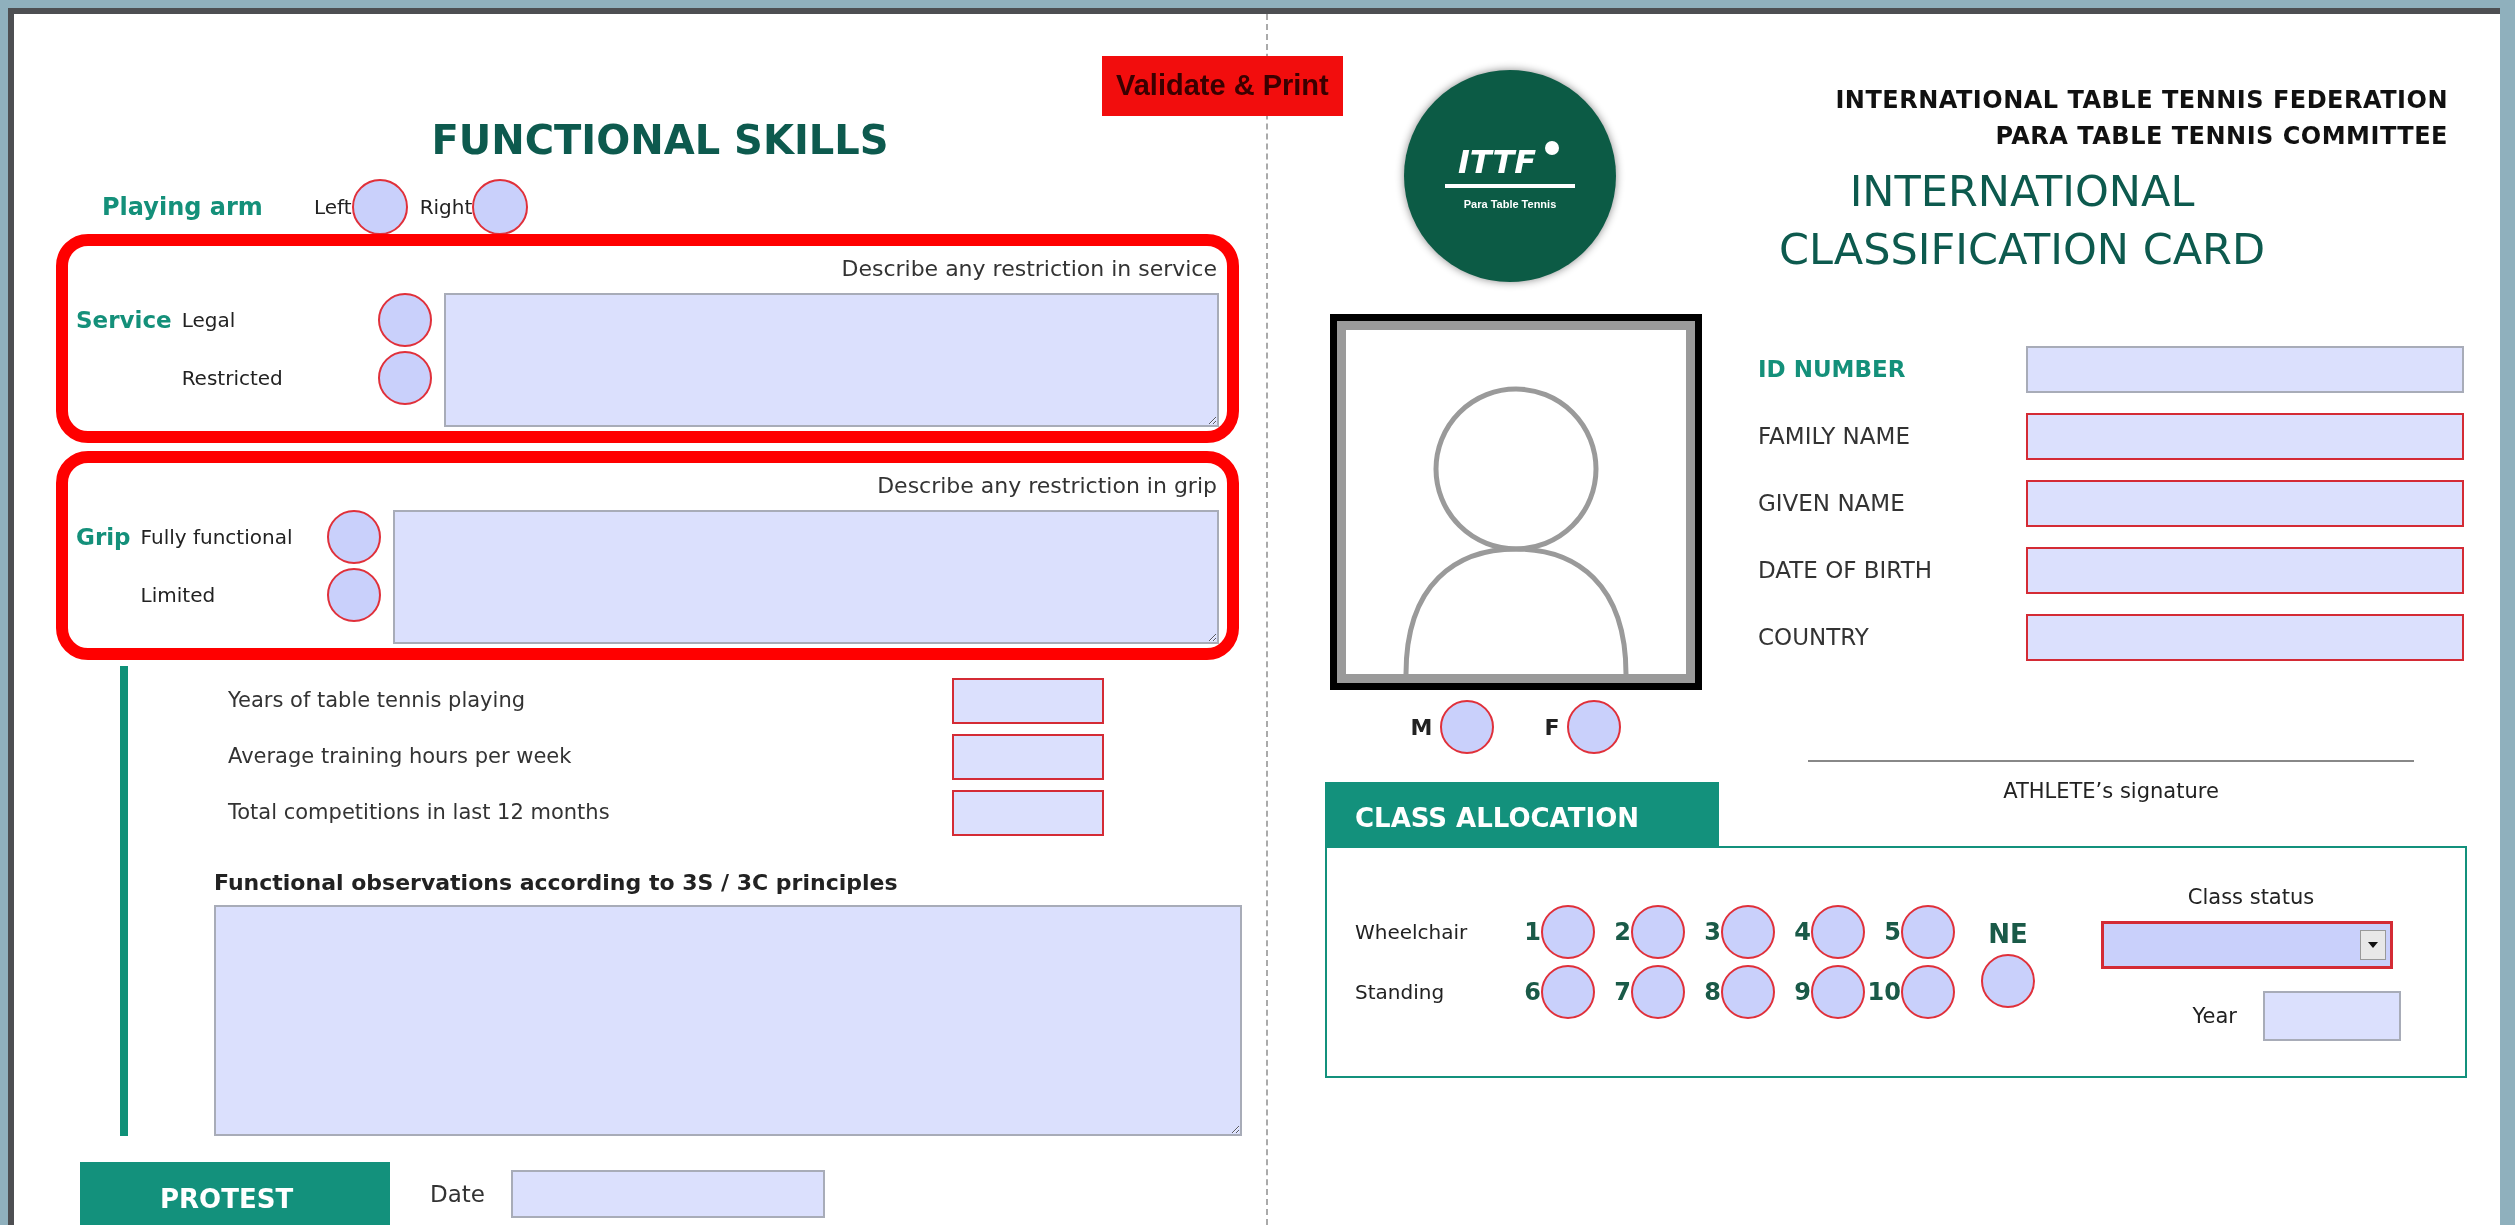 The width and height of the screenshot is (2515, 1225). What do you see at coordinates (1832, 504) in the screenshot?
I see `field-label: GIVEN NAME` at bounding box center [1832, 504].